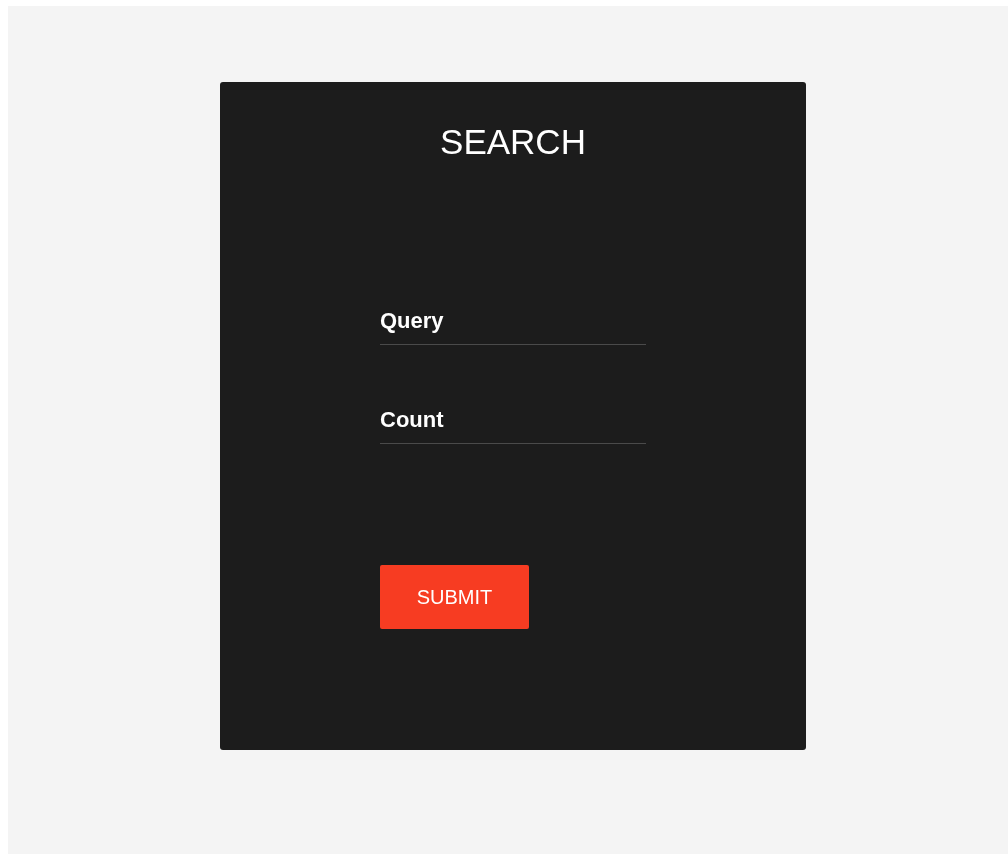 The image size is (1008, 854). Describe the element at coordinates (513, 313) in the screenshot. I see `input-field: Query` at that location.